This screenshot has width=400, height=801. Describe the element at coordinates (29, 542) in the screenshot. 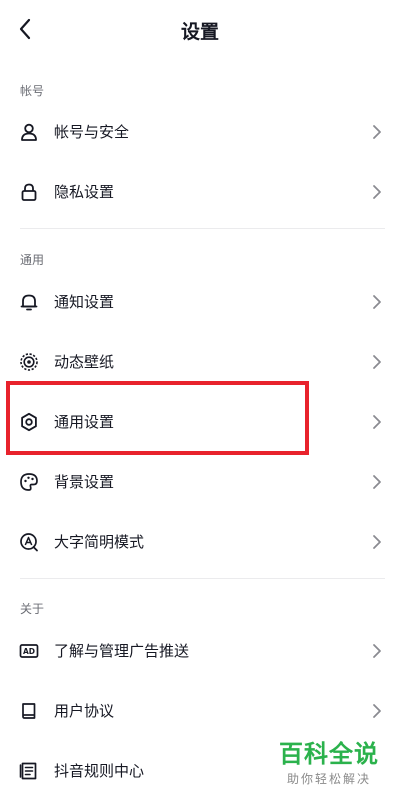

I see `large-text-icon` at that location.